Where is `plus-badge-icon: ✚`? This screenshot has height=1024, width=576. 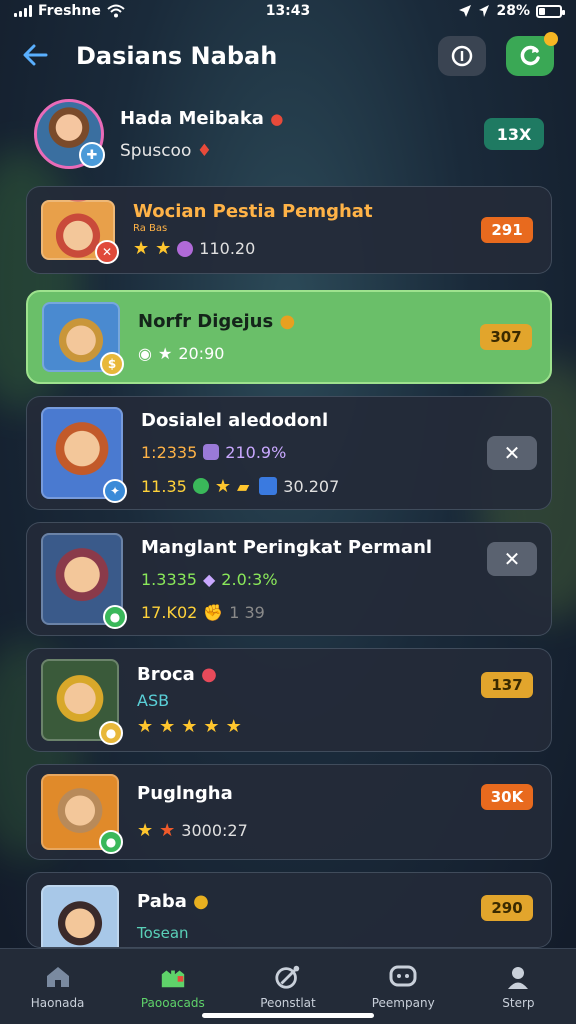
plus-badge-icon: ✚ is located at coordinates (92, 155).